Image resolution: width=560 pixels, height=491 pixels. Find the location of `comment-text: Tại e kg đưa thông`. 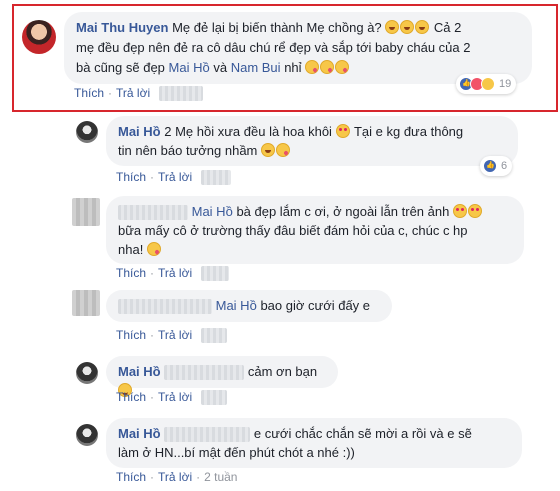

comment-text: Tại e kg đưa thông is located at coordinates (408, 131).